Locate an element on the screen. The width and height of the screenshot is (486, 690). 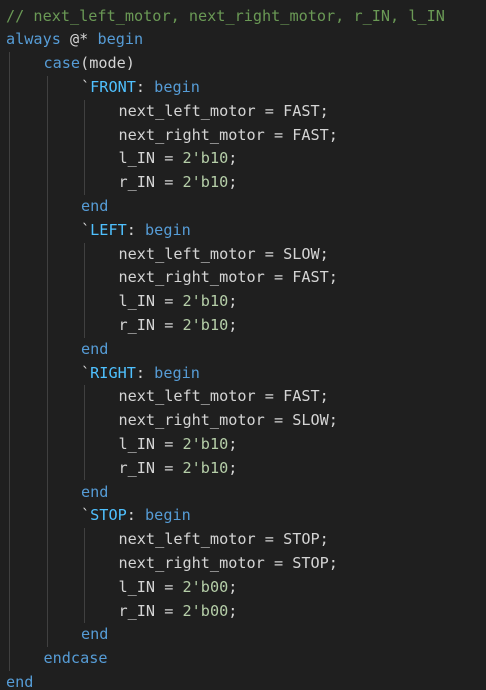
code-line: `STOP: begin is located at coordinates (136, 516).